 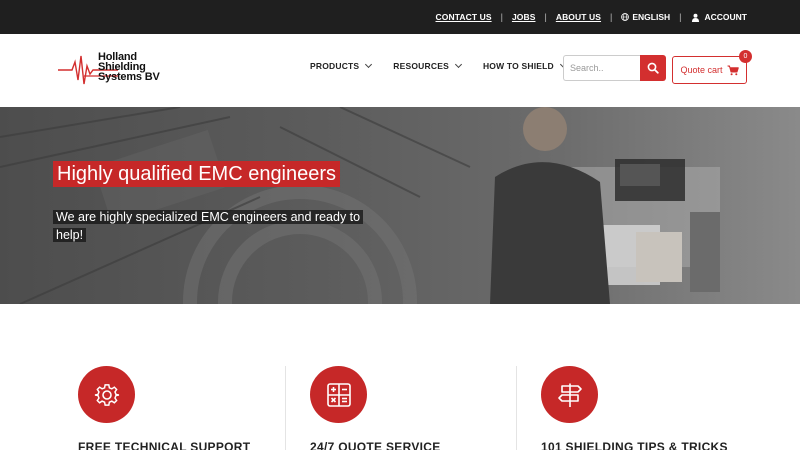 What do you see at coordinates (129, 67) in the screenshot?
I see `logo-text: Holland Shielding Systems BV` at bounding box center [129, 67].